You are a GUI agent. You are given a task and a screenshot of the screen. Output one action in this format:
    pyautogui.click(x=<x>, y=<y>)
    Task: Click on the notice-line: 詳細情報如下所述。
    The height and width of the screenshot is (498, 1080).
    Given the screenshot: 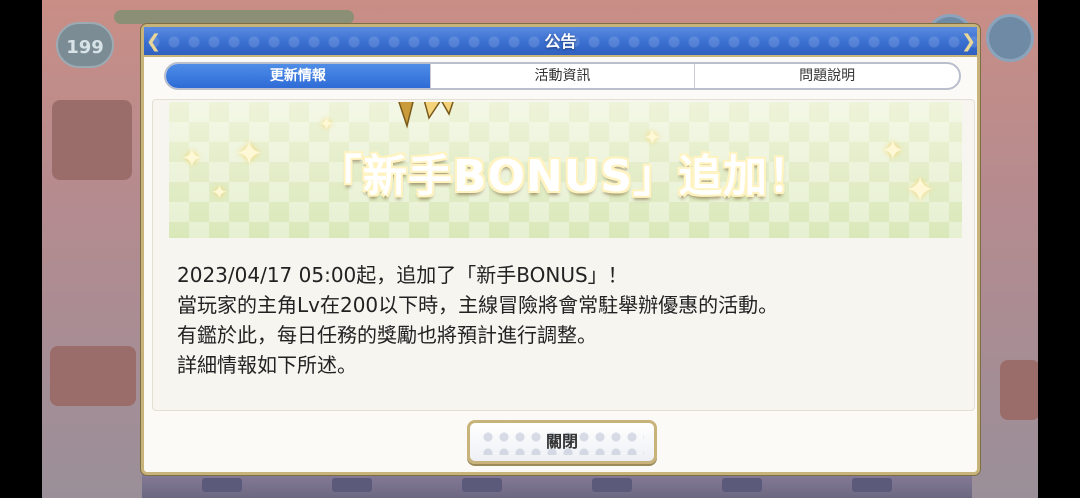 What is the action you would take?
    pyautogui.click(x=267, y=365)
    